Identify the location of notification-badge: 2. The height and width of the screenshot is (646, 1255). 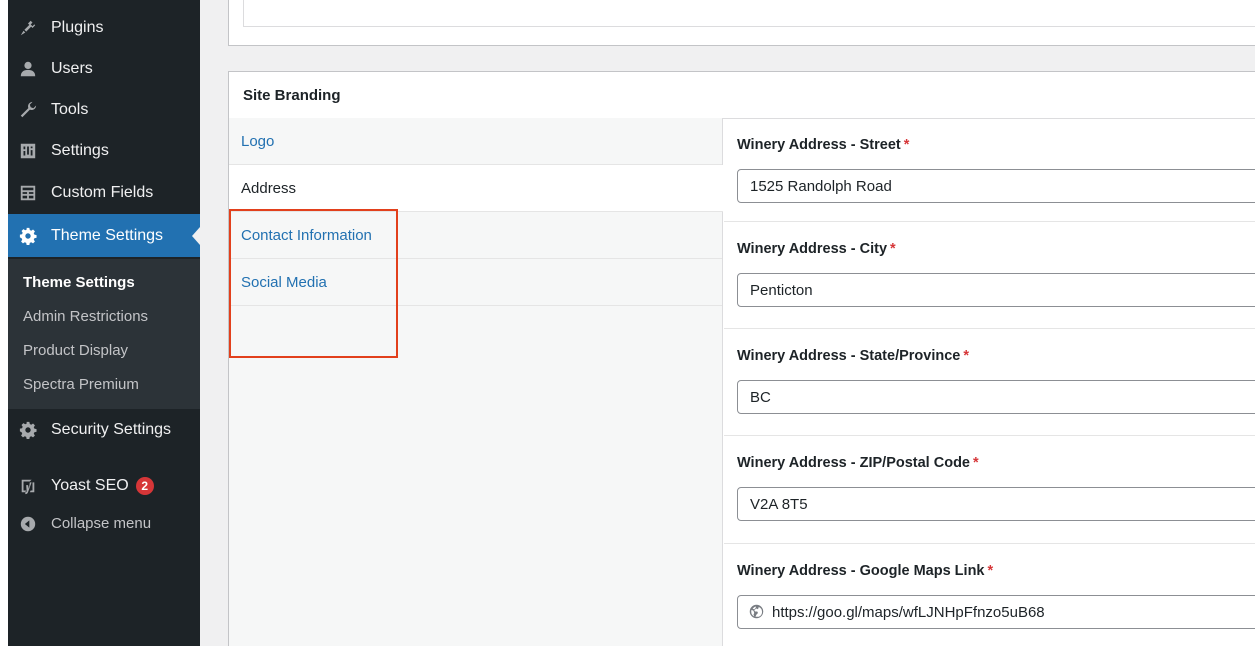
(144, 485).